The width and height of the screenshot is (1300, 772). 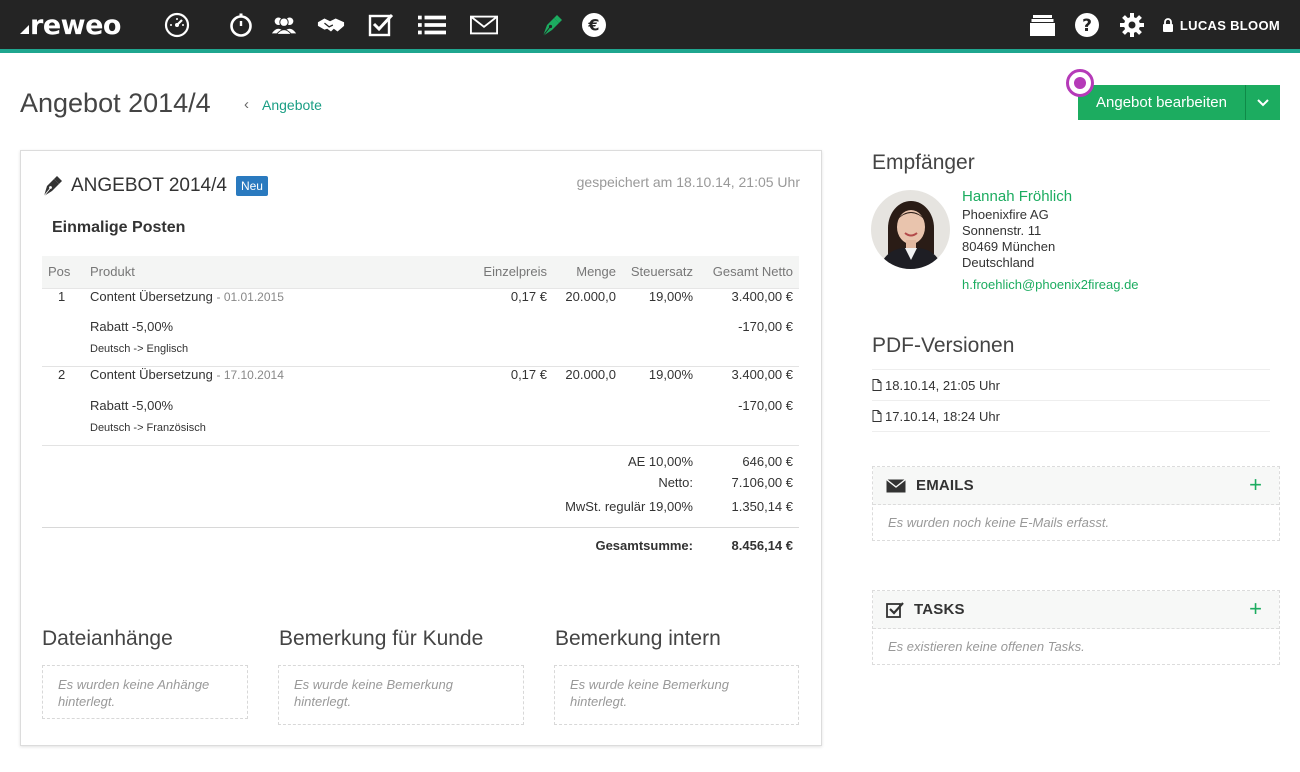 I want to click on emails-panel-header: EMAILS +, so click(x=1076, y=486).